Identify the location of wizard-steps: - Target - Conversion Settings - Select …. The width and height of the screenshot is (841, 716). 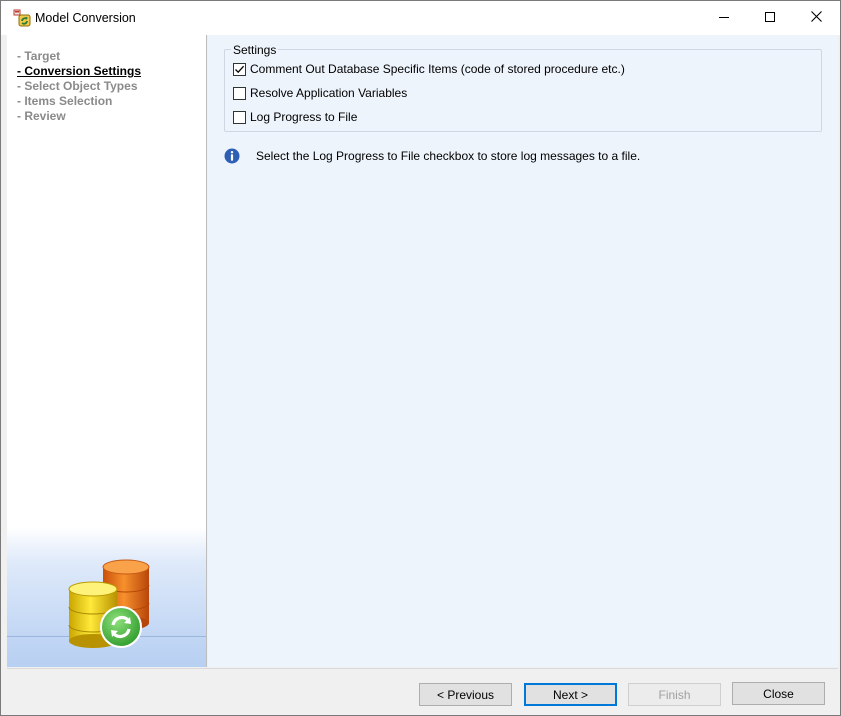
(79, 86).